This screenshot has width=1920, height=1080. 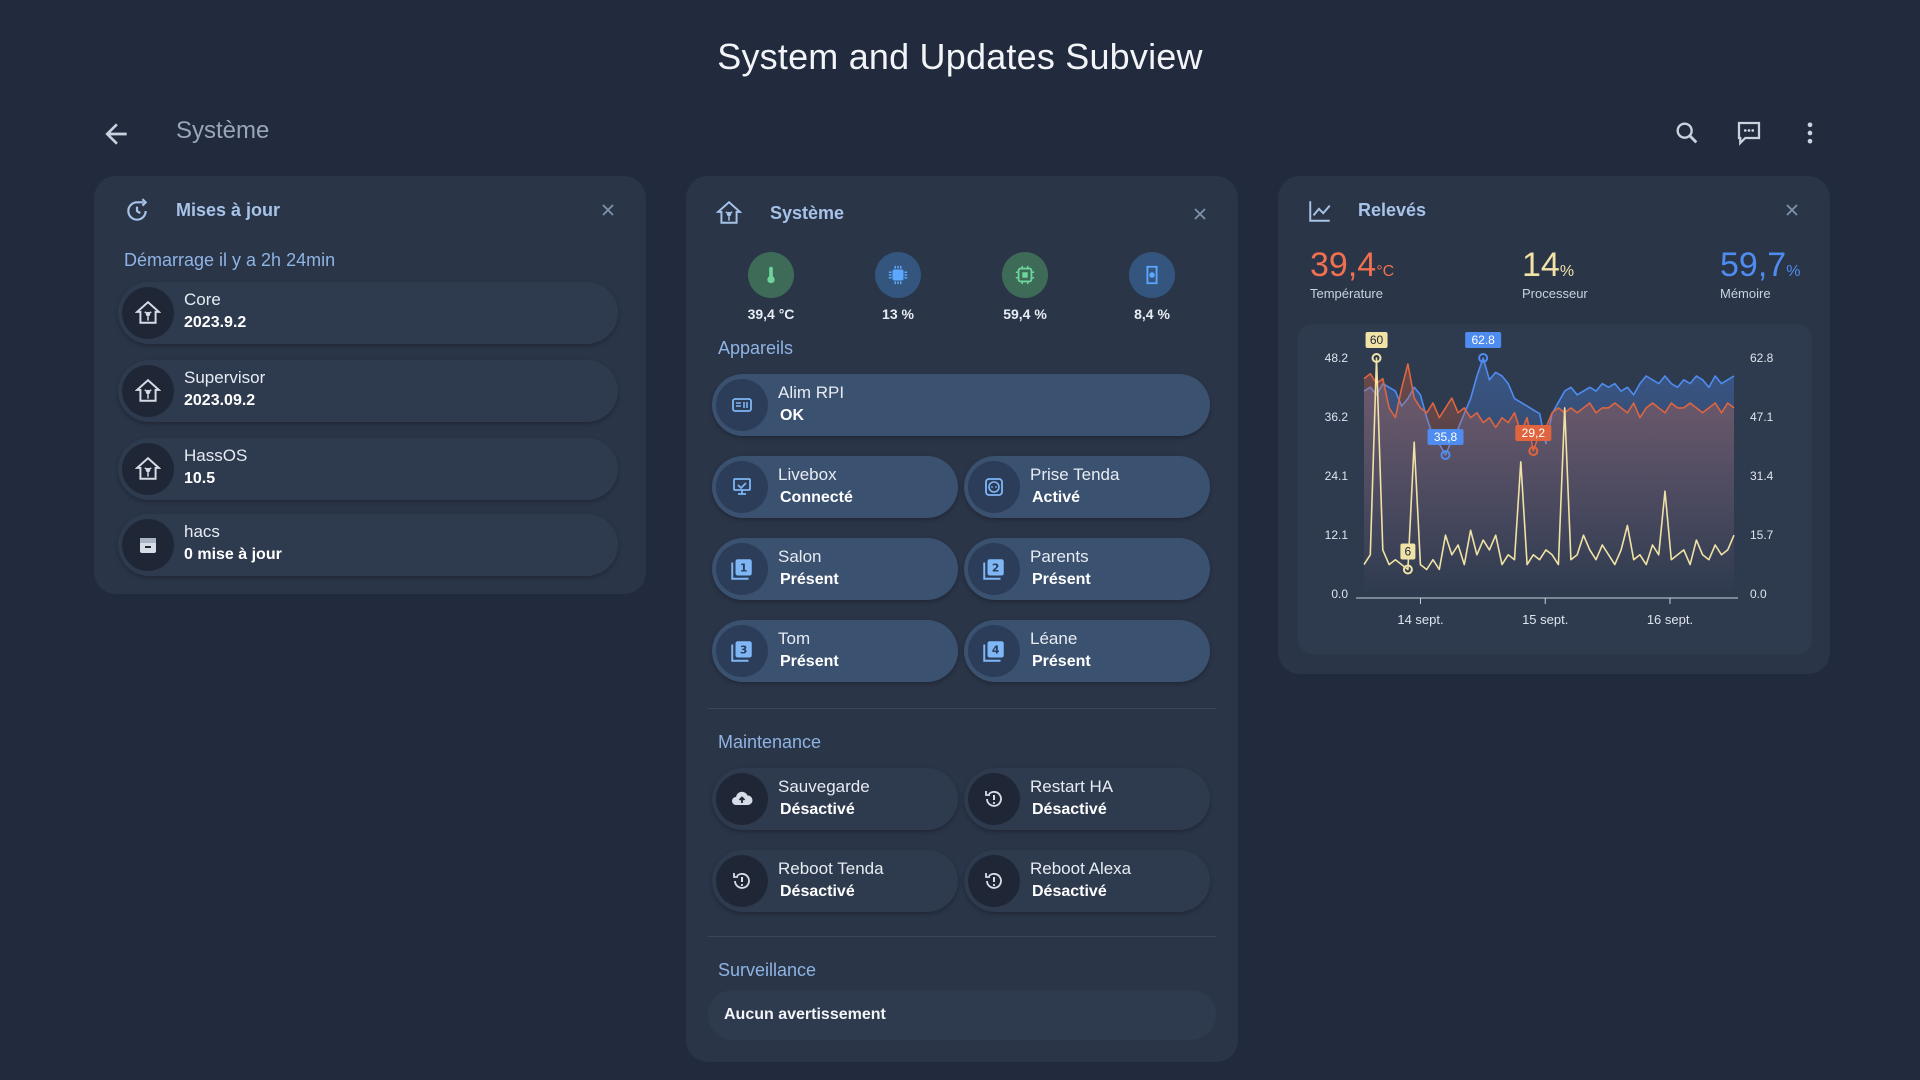 I want to click on stat-temperature: 39,4 °C, so click(x=771, y=287).